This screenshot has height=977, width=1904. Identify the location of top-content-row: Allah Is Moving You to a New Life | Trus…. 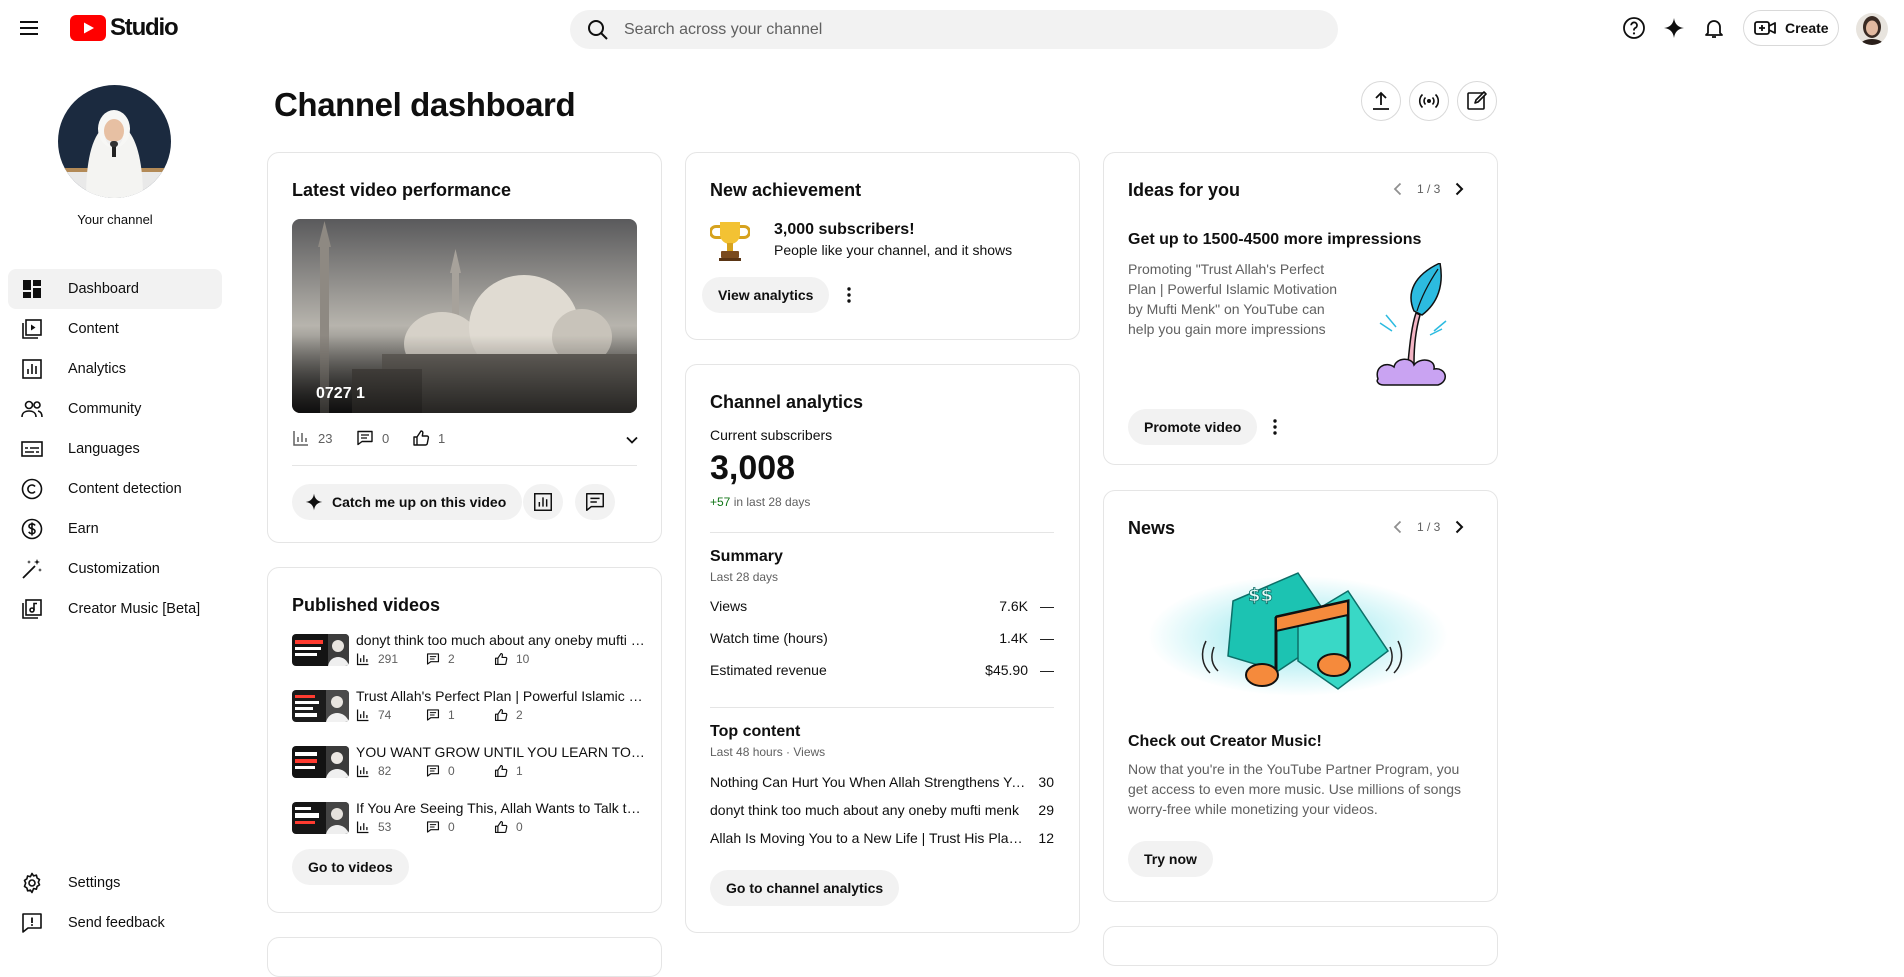
(882, 838).